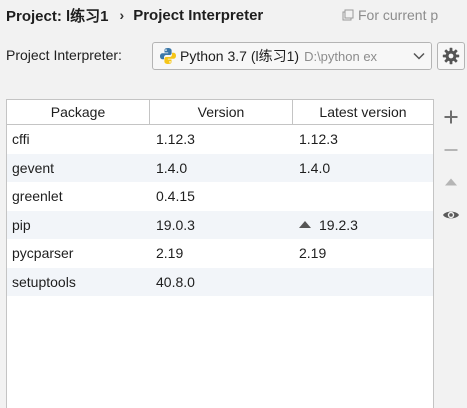 Image resolution: width=467 pixels, height=408 pixels. I want to click on table-row: pycparser 2.19 2.19, so click(220, 253).